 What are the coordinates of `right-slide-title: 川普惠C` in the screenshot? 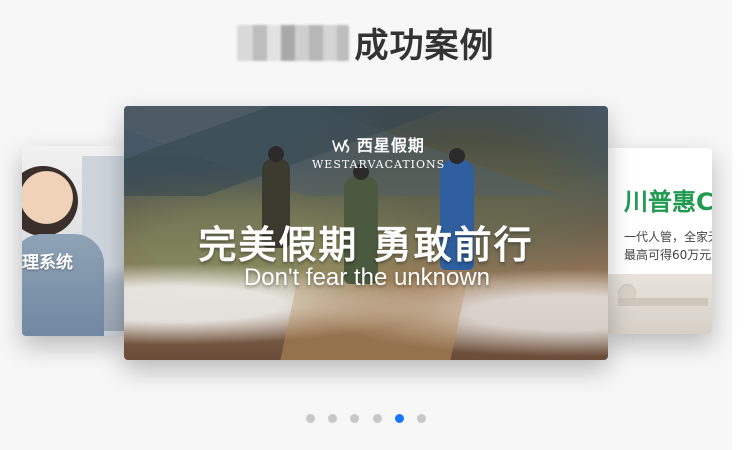 It's located at (668, 202).